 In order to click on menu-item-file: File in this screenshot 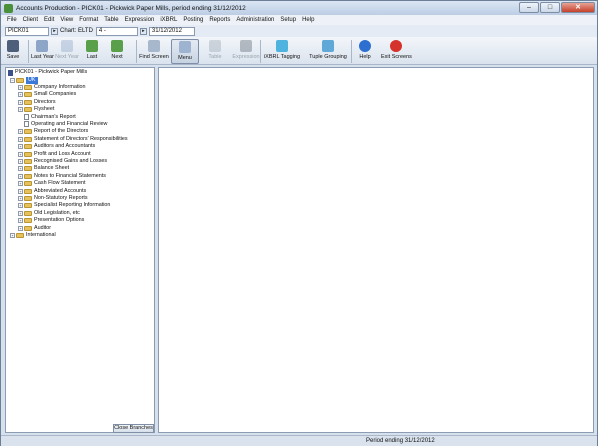, I will do `click(12, 20)`.